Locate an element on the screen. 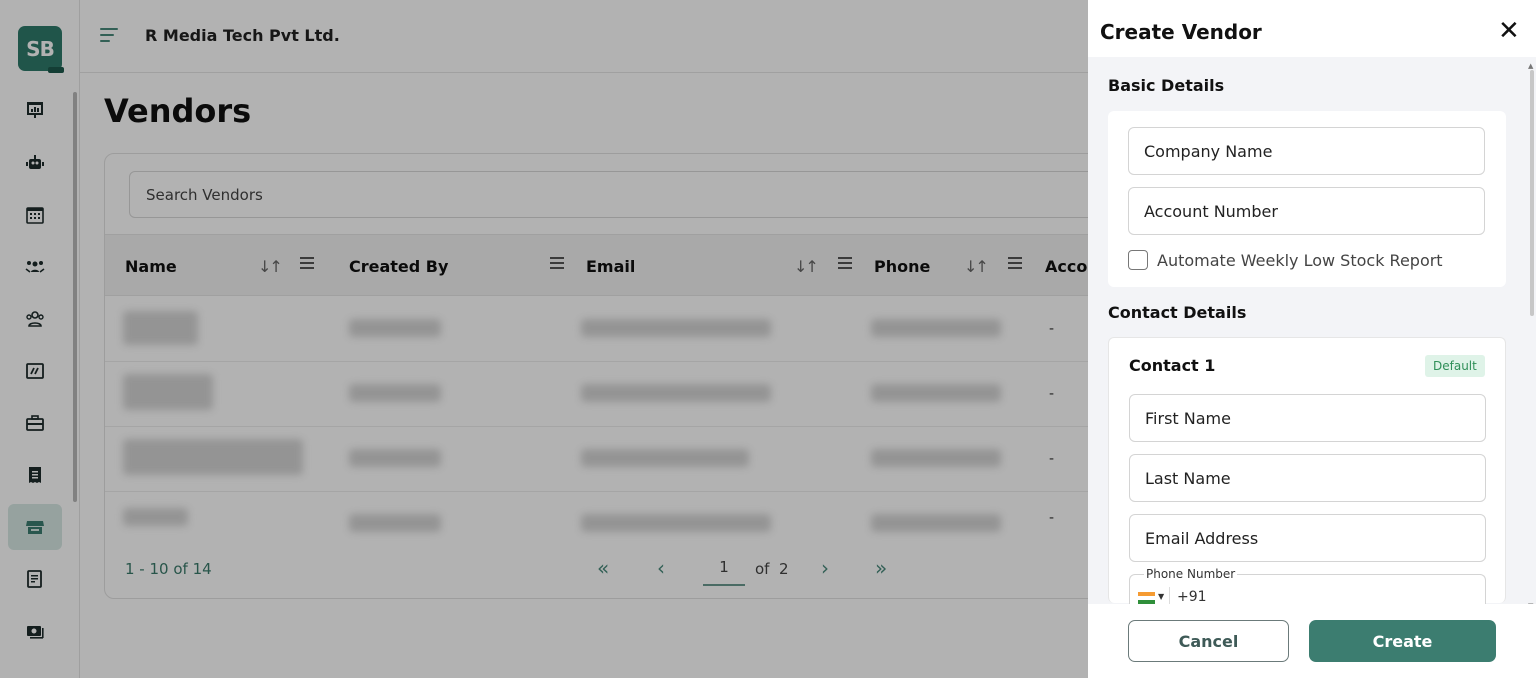 The image size is (1536, 678). company-name-field: Company Name is located at coordinates (1306, 151).